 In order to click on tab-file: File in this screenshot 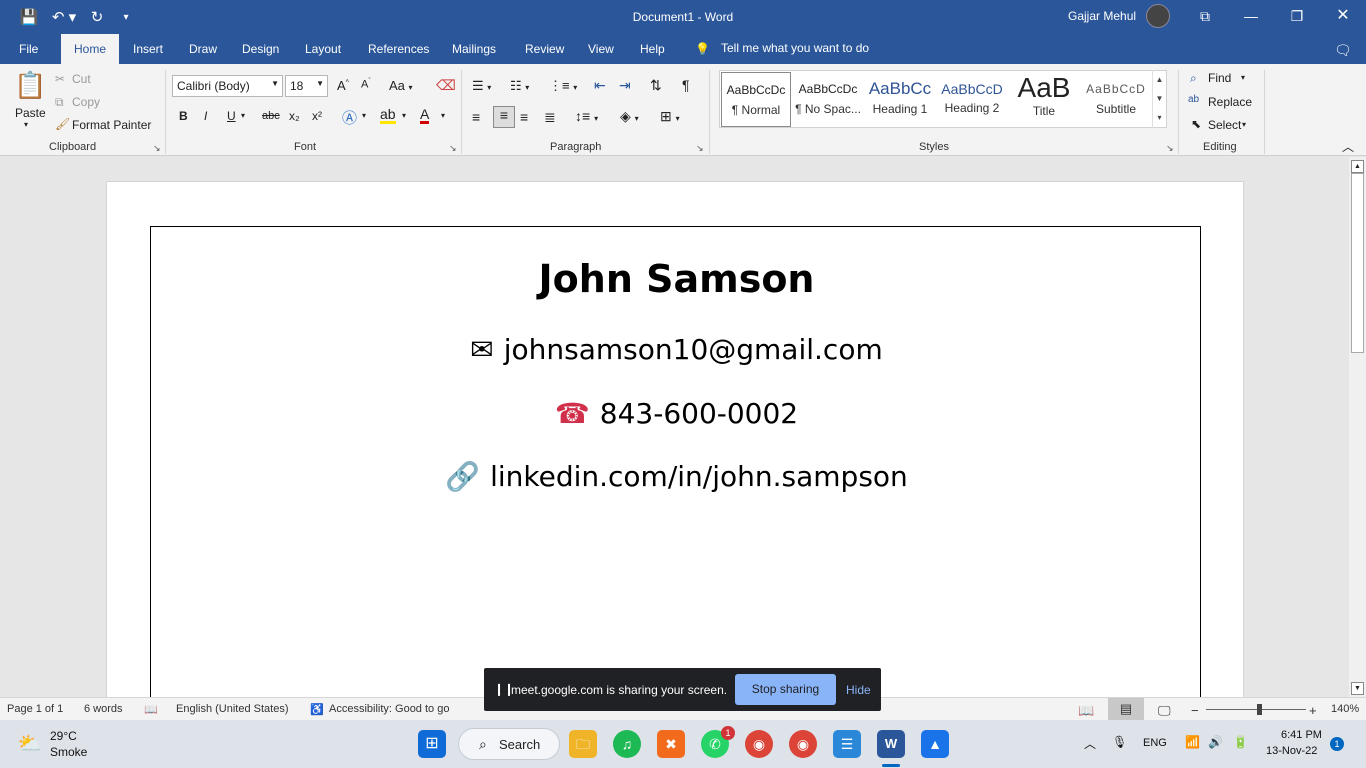, I will do `click(28, 49)`.